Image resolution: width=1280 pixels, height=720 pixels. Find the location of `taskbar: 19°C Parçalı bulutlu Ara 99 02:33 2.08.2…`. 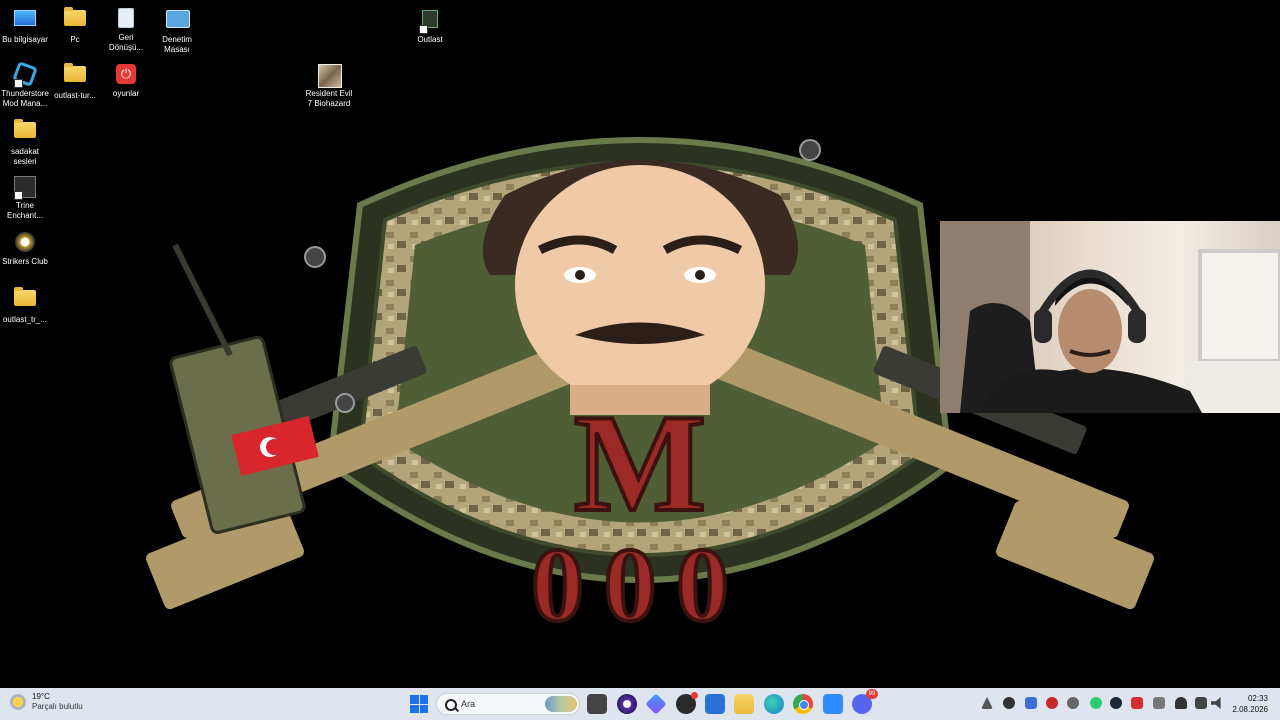

taskbar: 19°C Parçalı bulutlu Ara 99 02:33 2.08.2… is located at coordinates (640, 704).